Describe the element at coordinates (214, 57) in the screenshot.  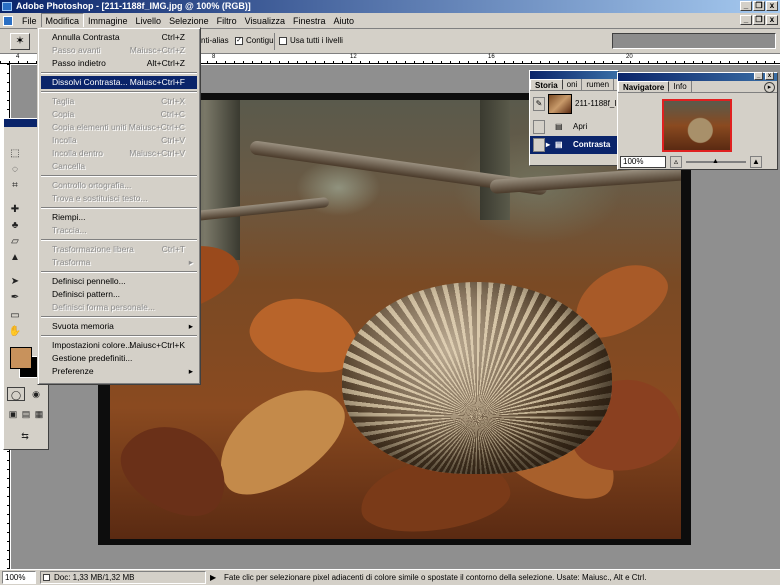
I see `ruler-label: 8` at that location.